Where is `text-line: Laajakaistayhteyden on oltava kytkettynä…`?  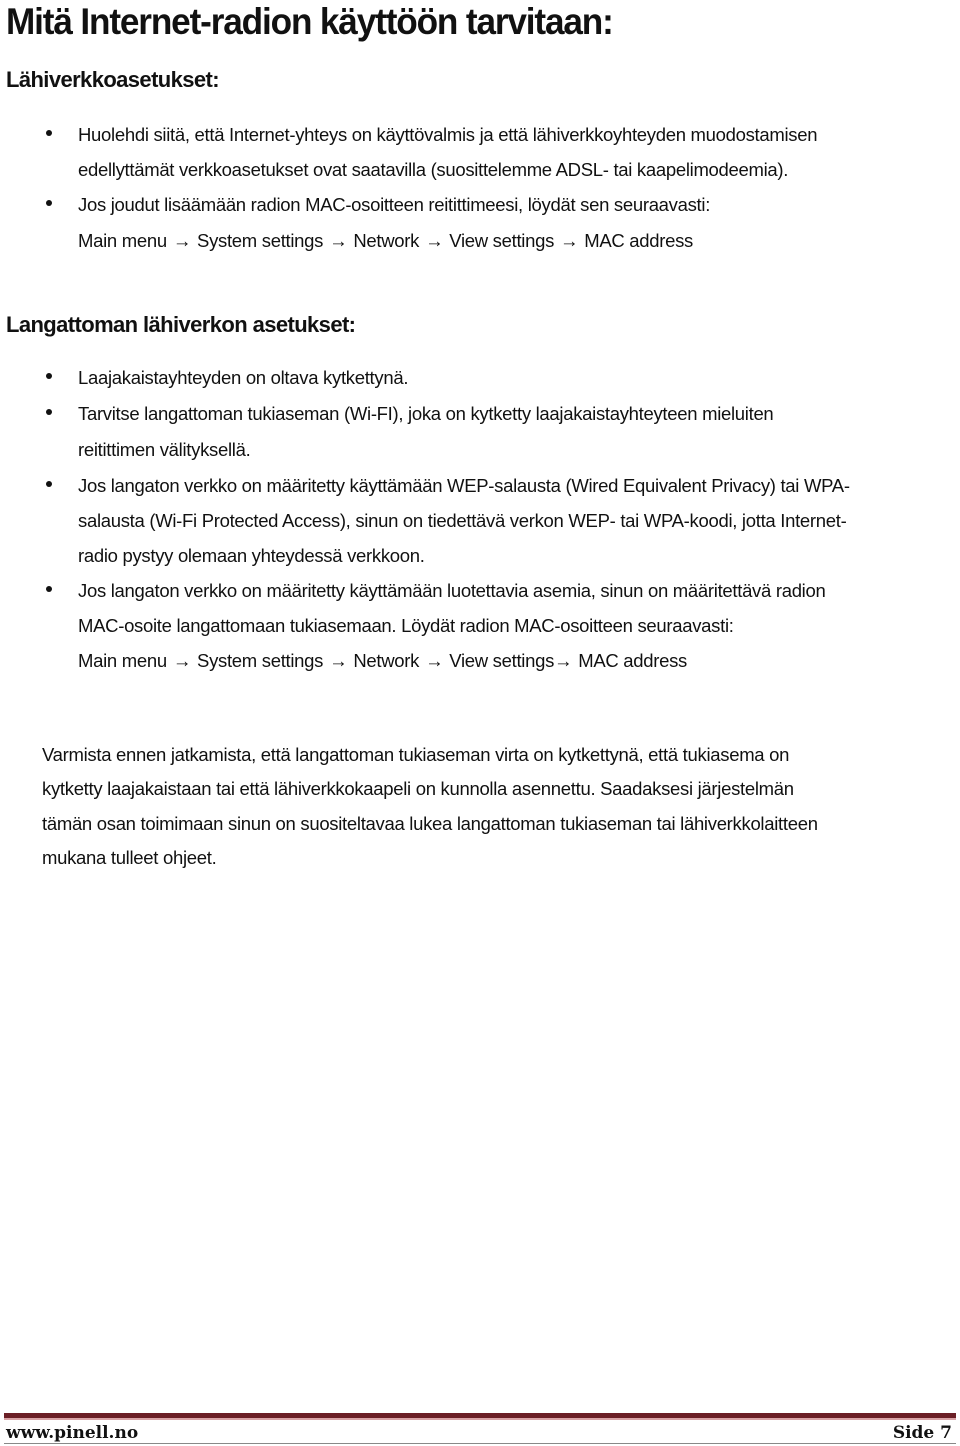 text-line: Laajakaistayhteyden on oltava kytkettynä… is located at coordinates (243, 377).